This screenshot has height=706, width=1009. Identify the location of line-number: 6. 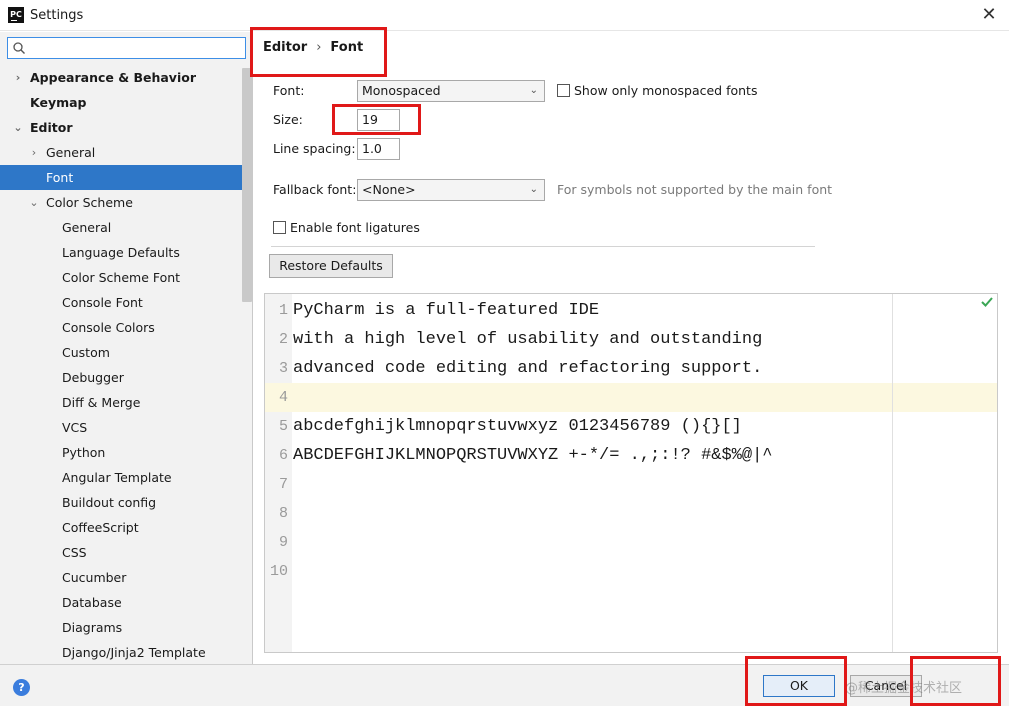
(283, 455).